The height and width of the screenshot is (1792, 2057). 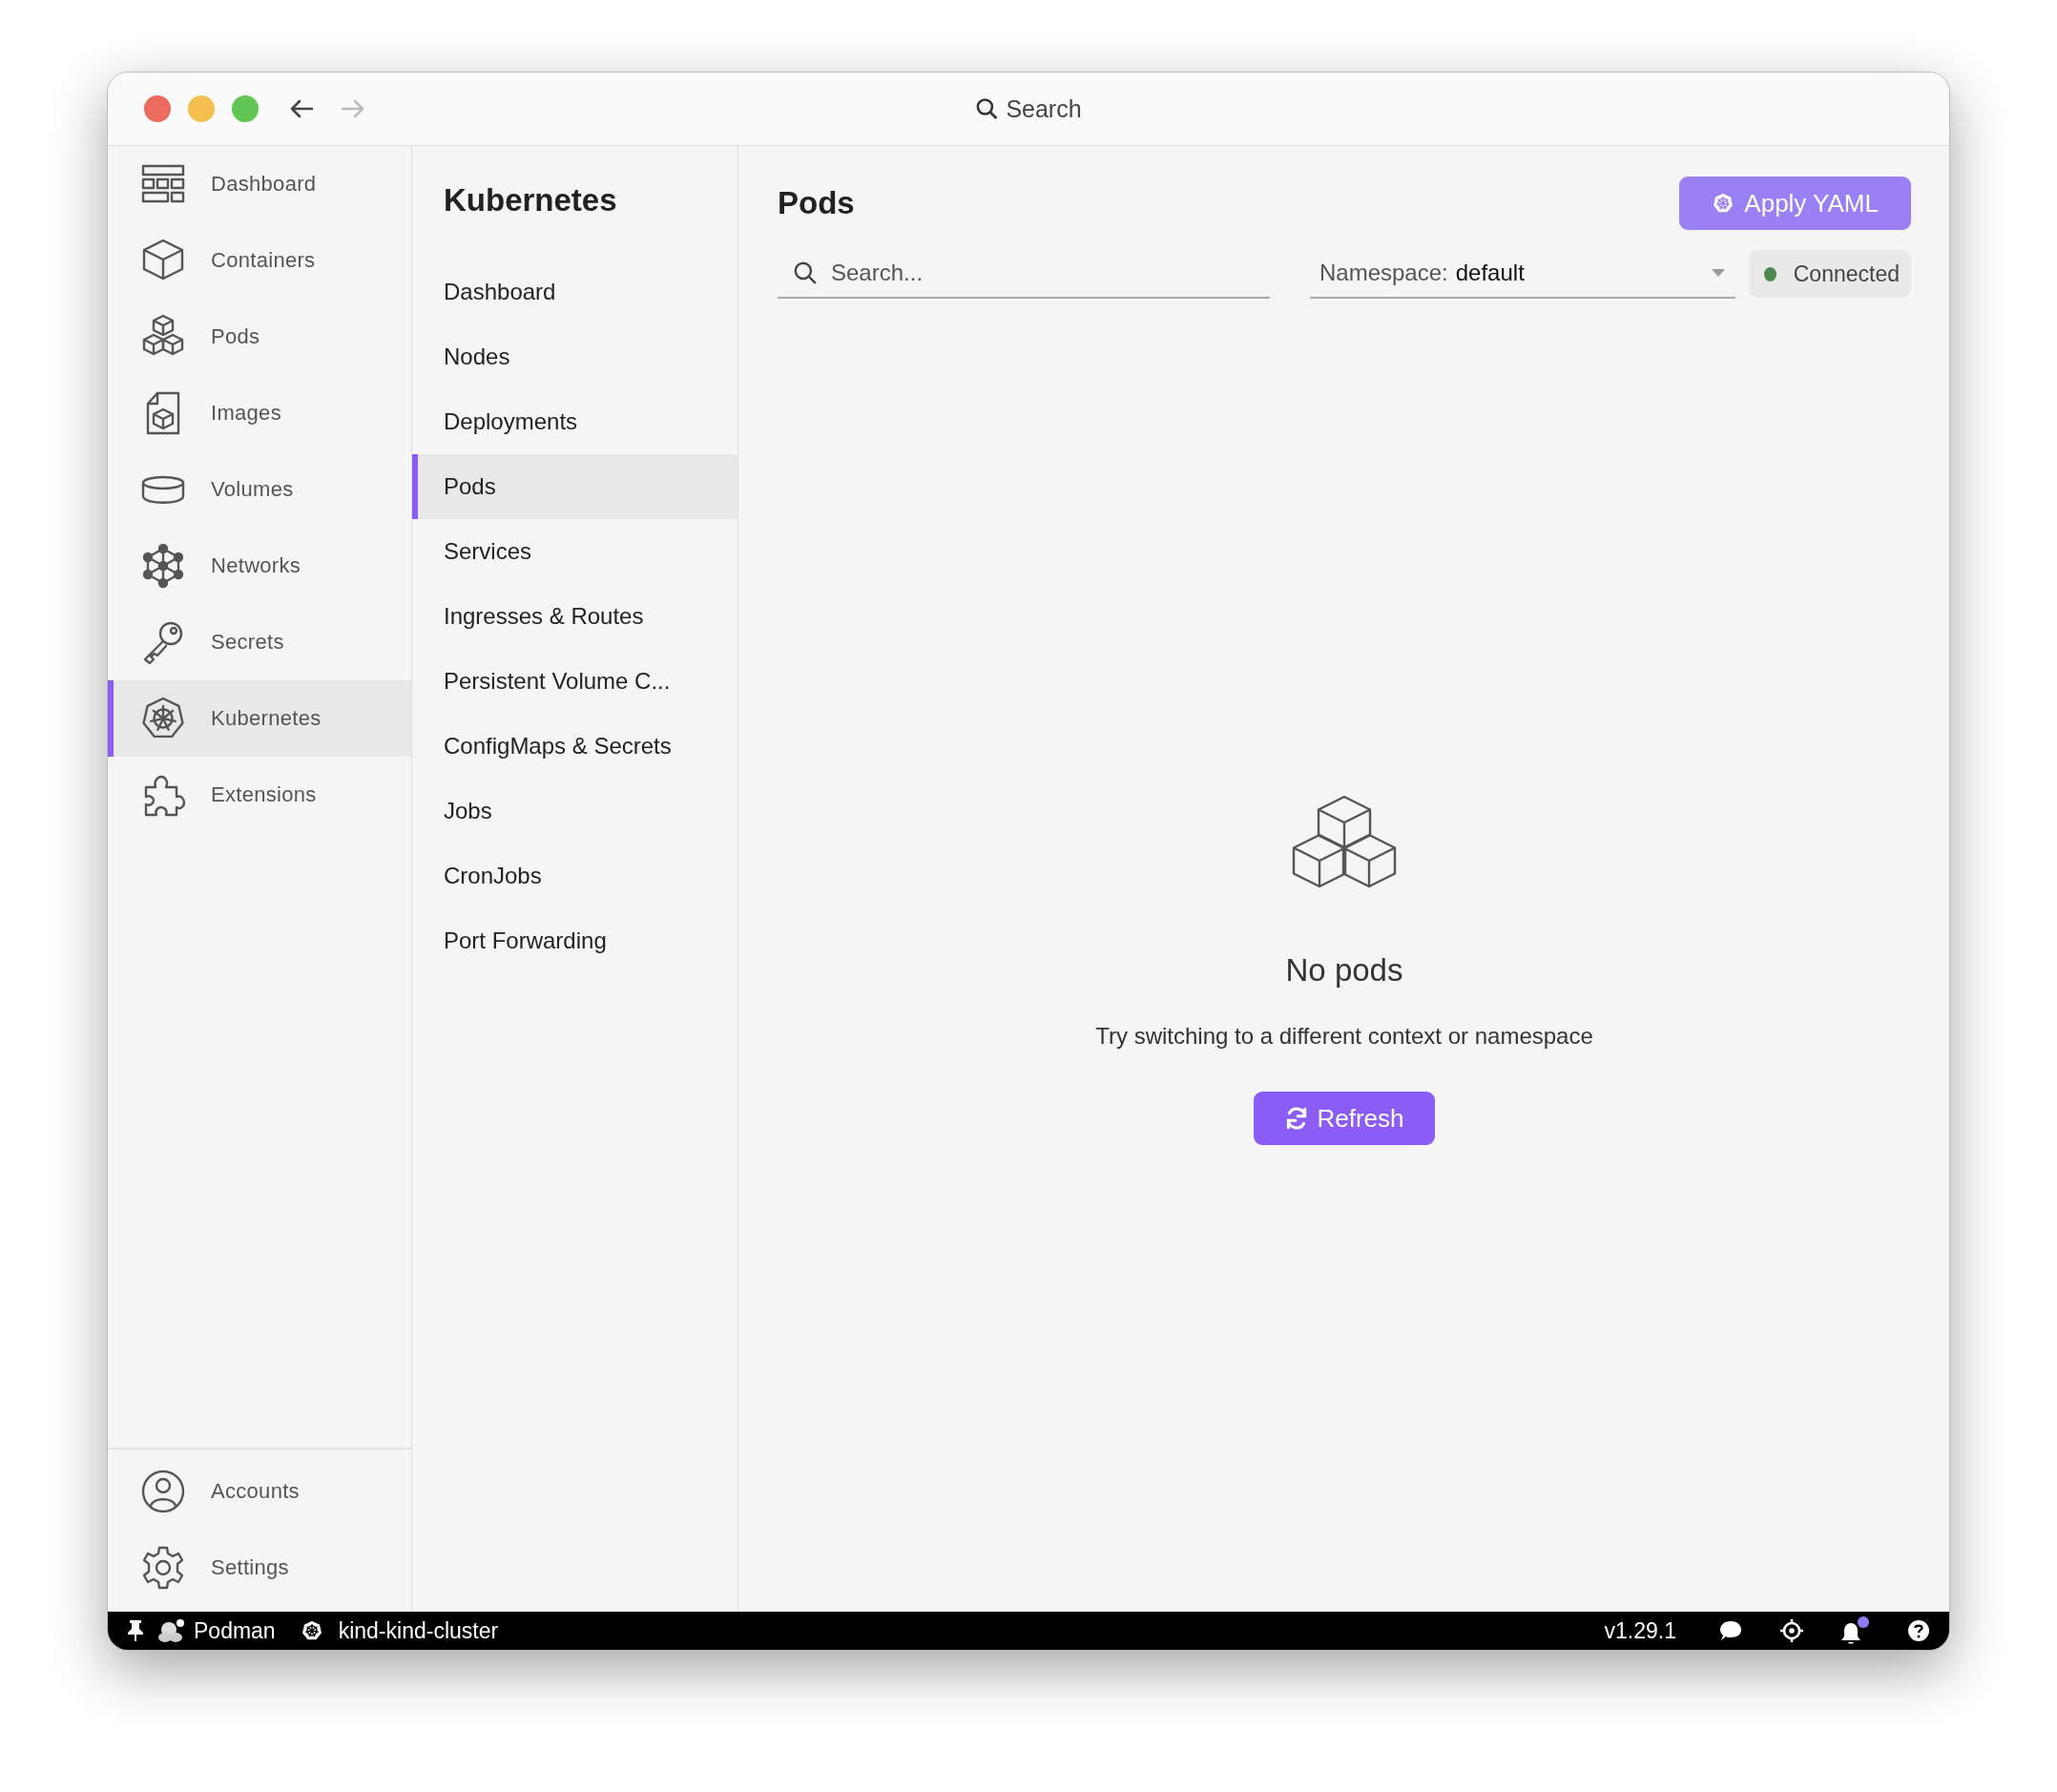 I want to click on sidebar-item: Kubernetes, so click(x=259, y=718).